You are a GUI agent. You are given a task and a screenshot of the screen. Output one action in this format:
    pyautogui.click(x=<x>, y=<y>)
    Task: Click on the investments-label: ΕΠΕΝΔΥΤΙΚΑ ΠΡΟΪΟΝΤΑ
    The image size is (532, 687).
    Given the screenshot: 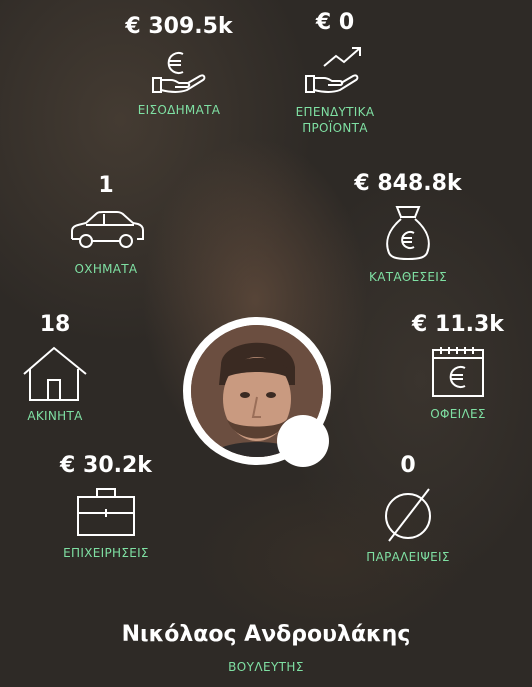 What is the action you would take?
    pyautogui.click(x=335, y=120)
    